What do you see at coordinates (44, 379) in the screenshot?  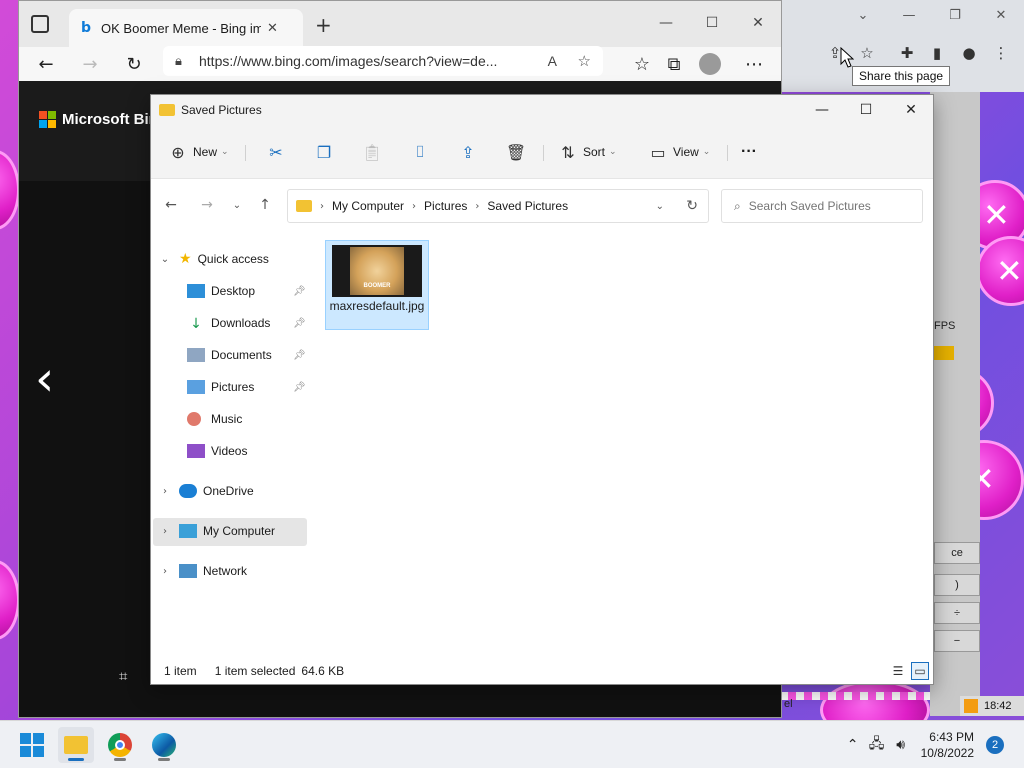 I see `chevron-left-icon: ‹` at bounding box center [44, 379].